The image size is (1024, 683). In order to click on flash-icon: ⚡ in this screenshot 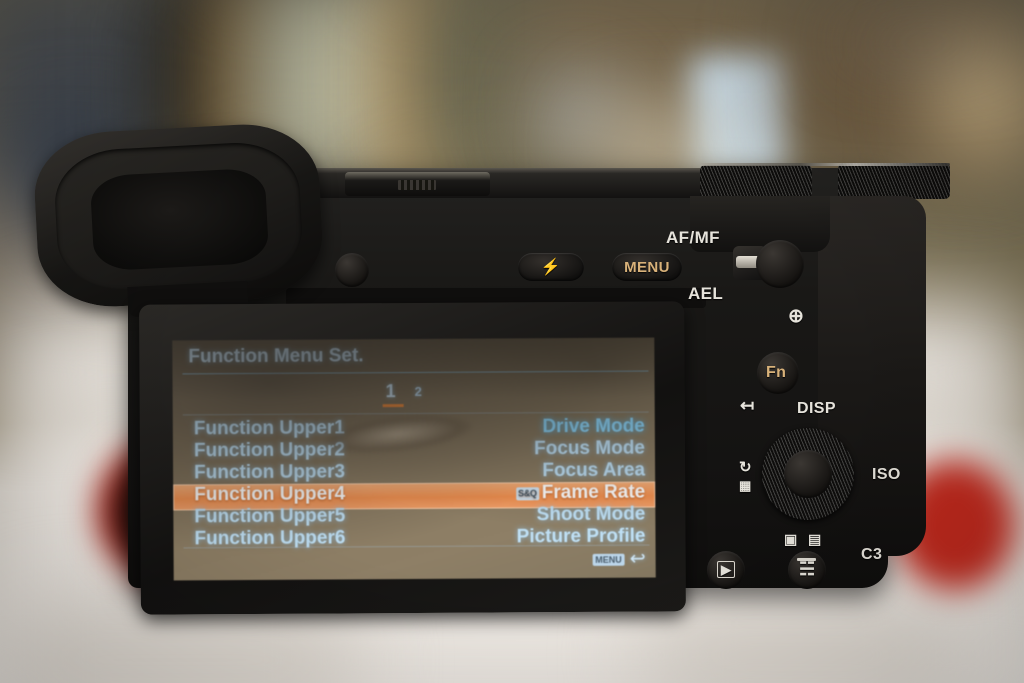, I will do `click(551, 267)`.